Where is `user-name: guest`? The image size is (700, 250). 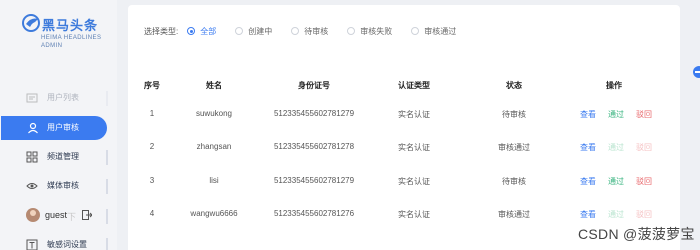 user-name: guest is located at coordinates (56, 215).